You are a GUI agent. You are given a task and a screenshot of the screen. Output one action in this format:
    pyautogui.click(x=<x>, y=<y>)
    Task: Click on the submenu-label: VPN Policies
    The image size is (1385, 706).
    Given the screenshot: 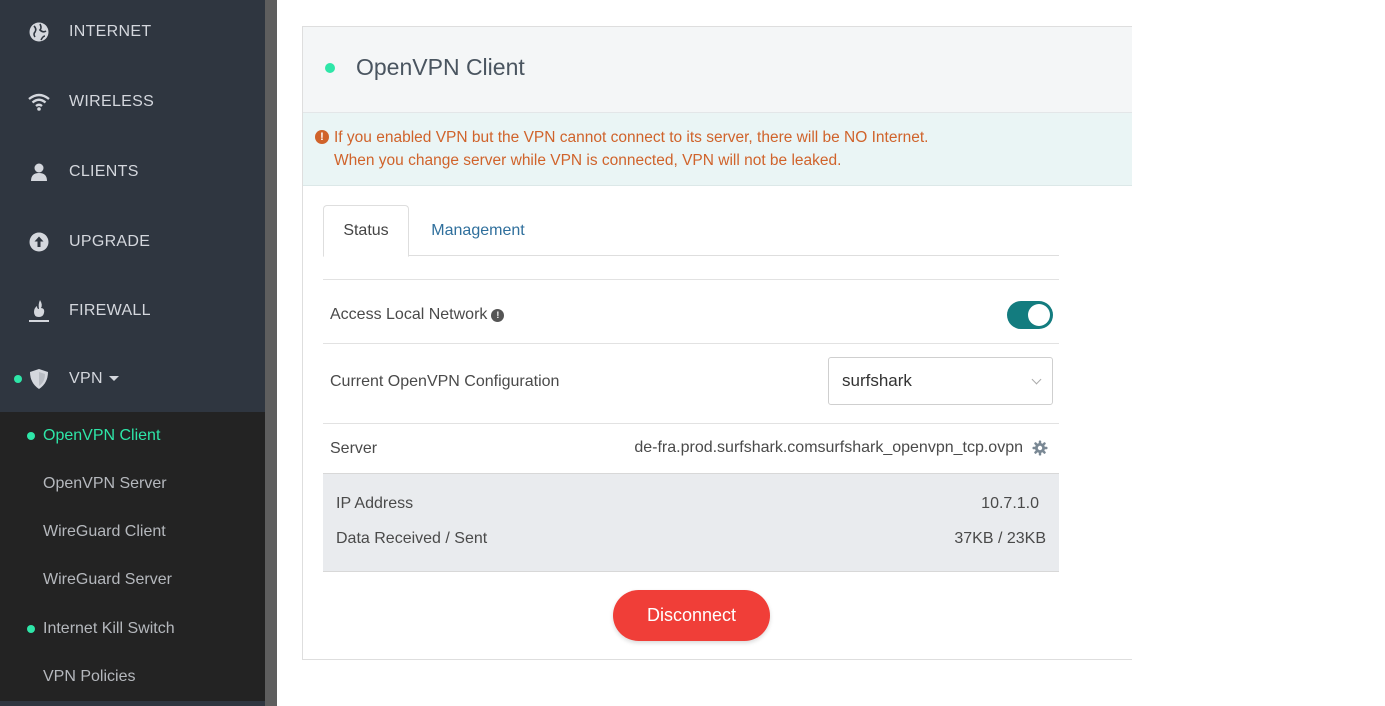 What is the action you would take?
    pyautogui.click(x=89, y=676)
    